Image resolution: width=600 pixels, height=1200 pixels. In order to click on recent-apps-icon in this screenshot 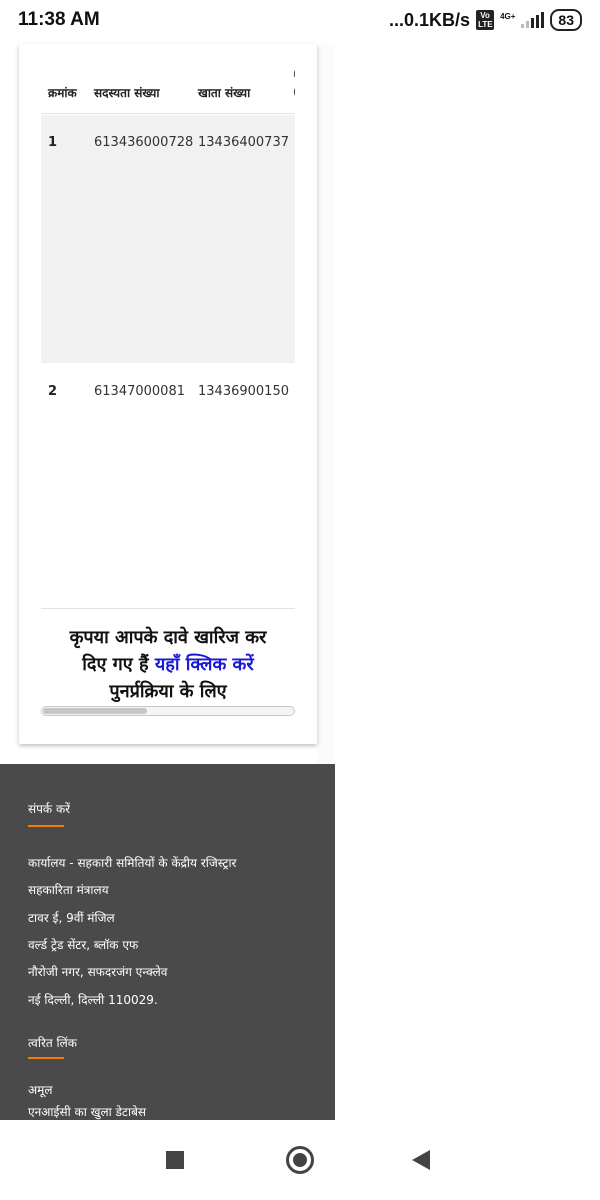, I will do `click(175, 1160)`.